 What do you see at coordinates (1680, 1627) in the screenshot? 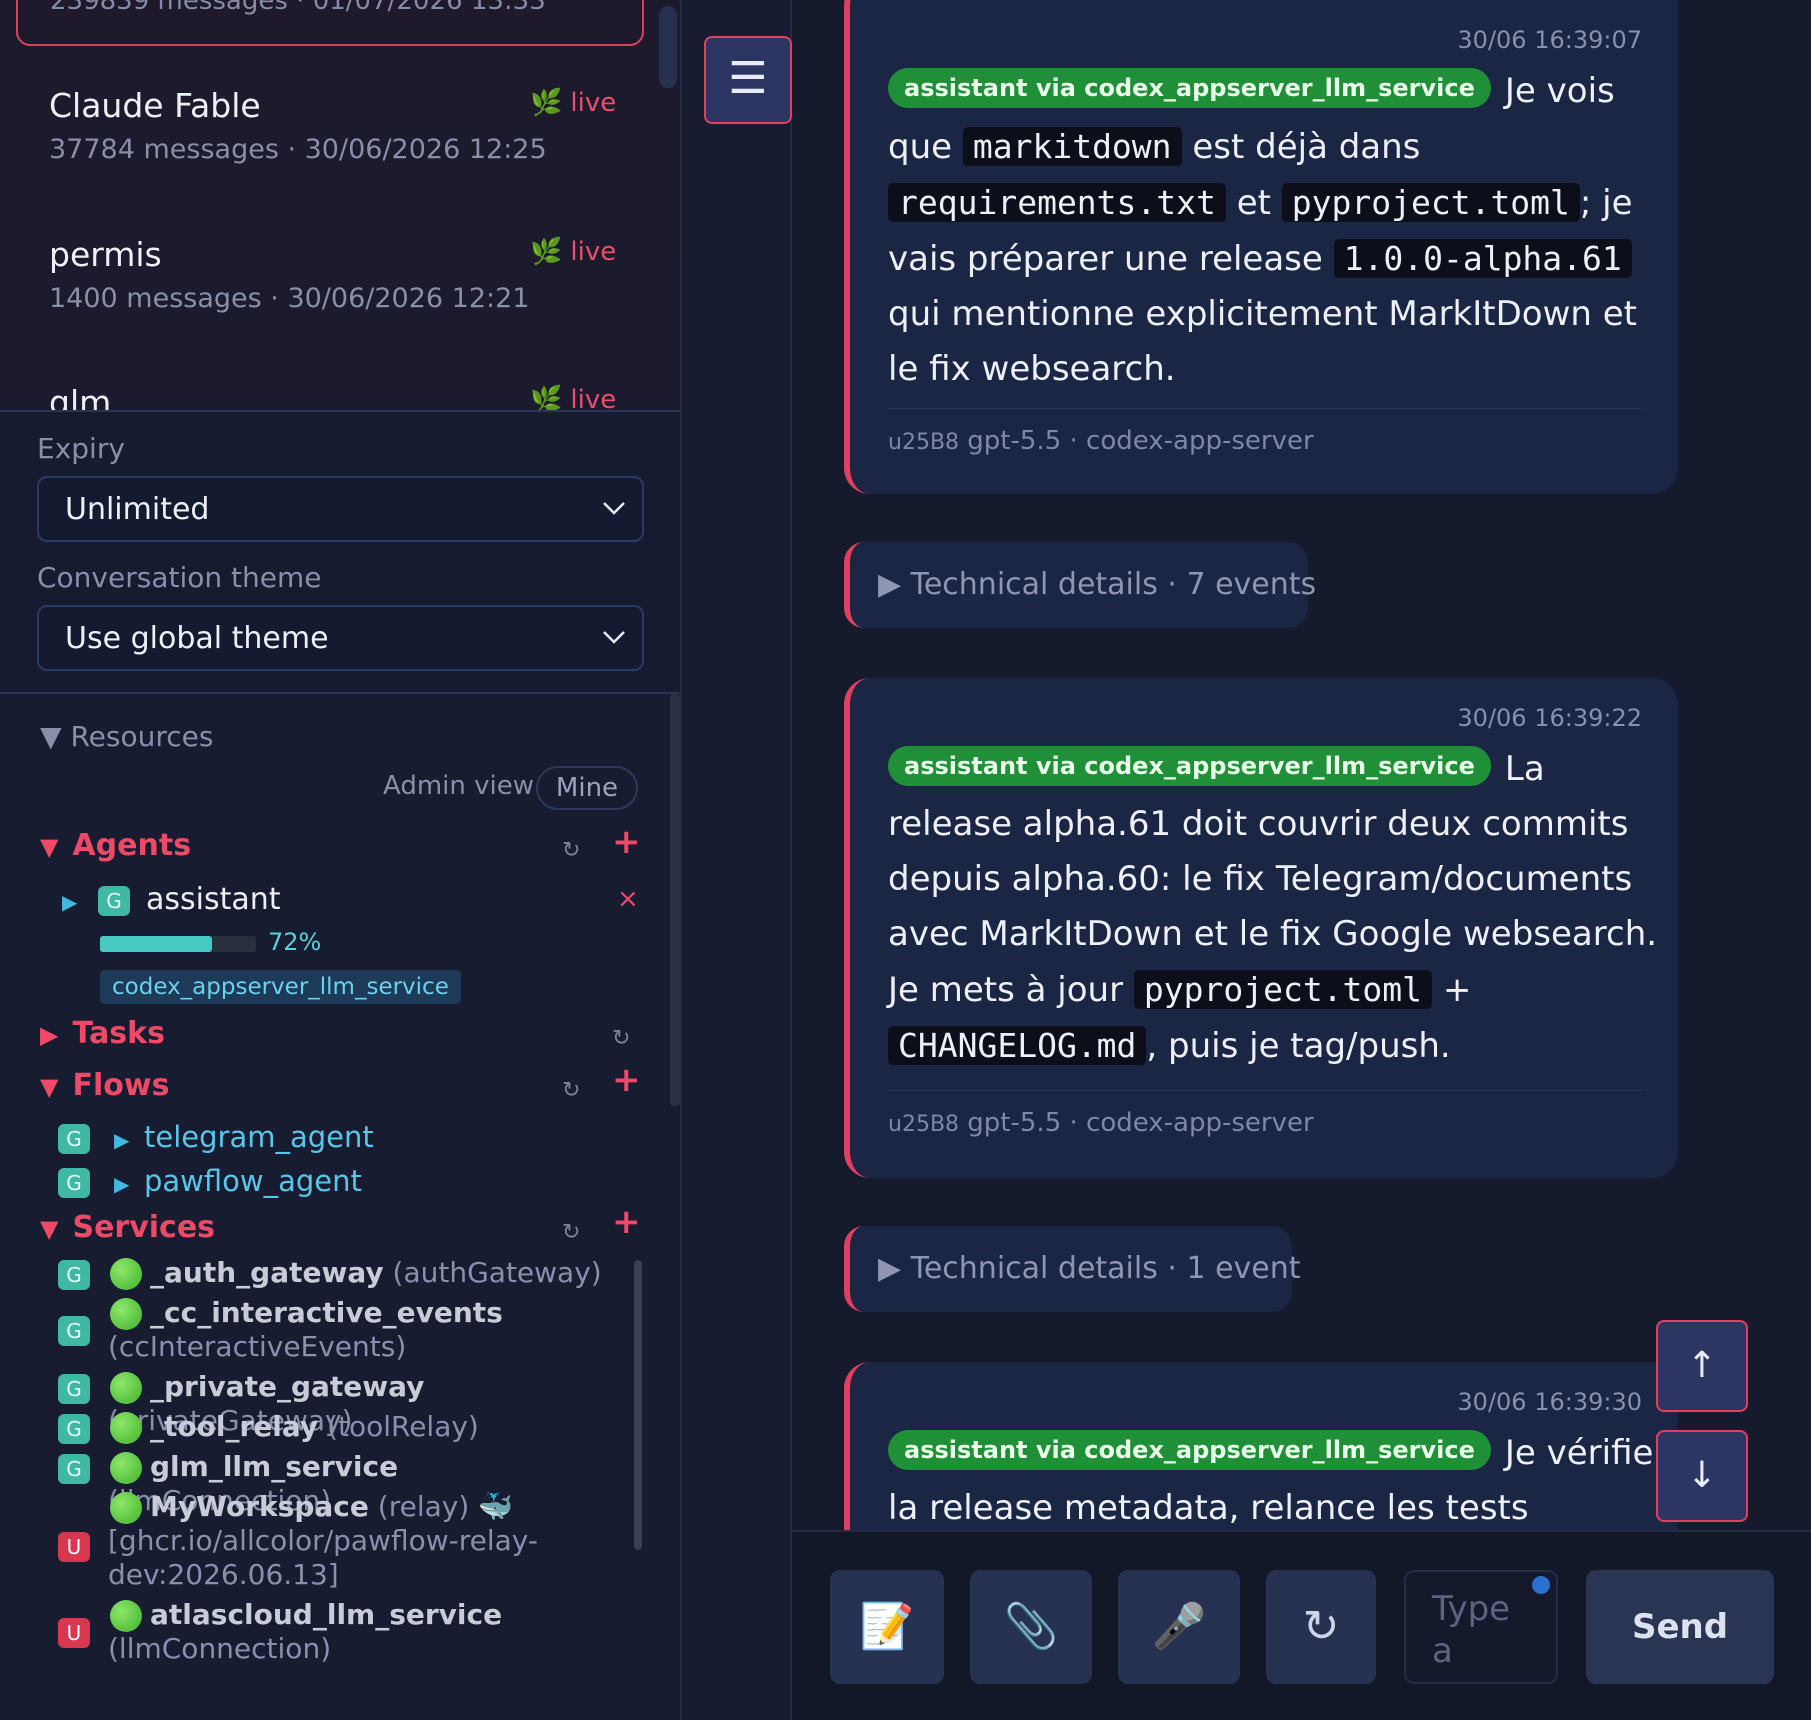
I see `send-button: Send` at bounding box center [1680, 1627].